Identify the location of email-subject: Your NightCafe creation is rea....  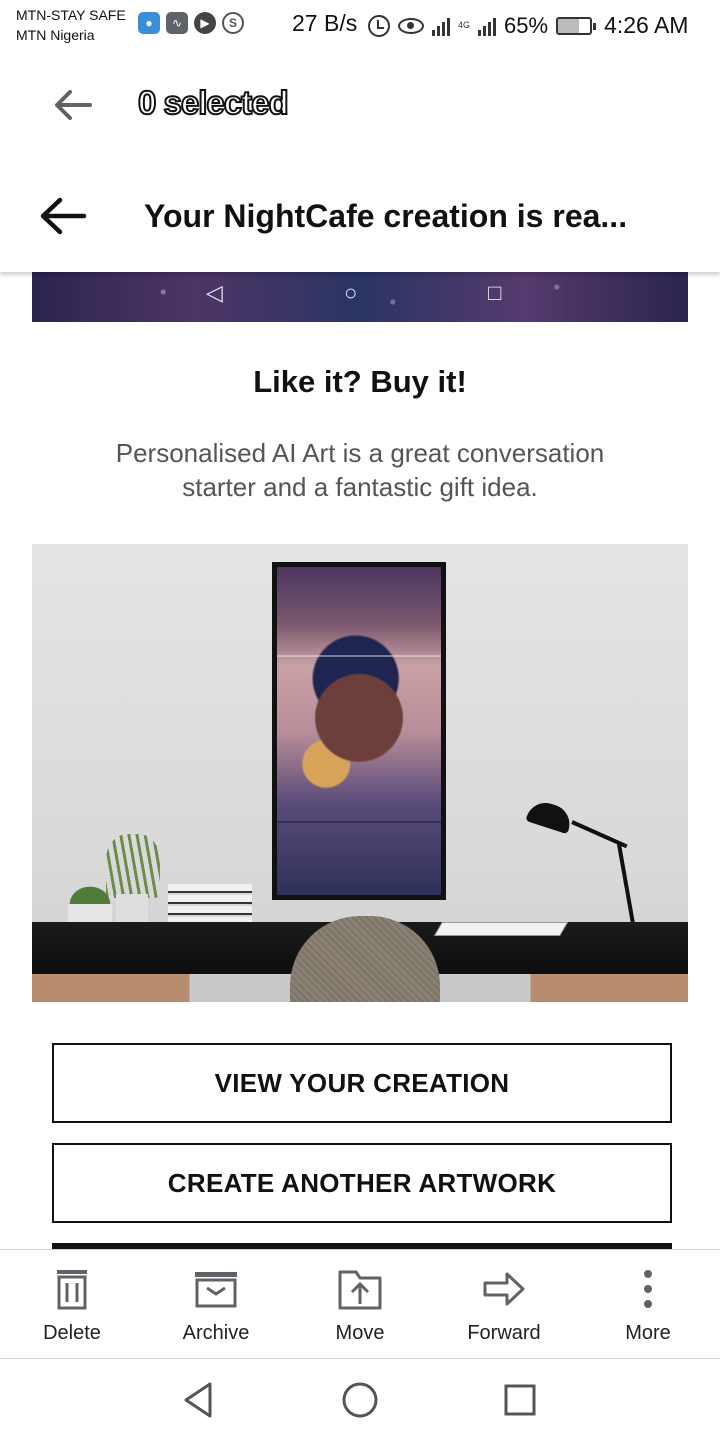
(386, 216).